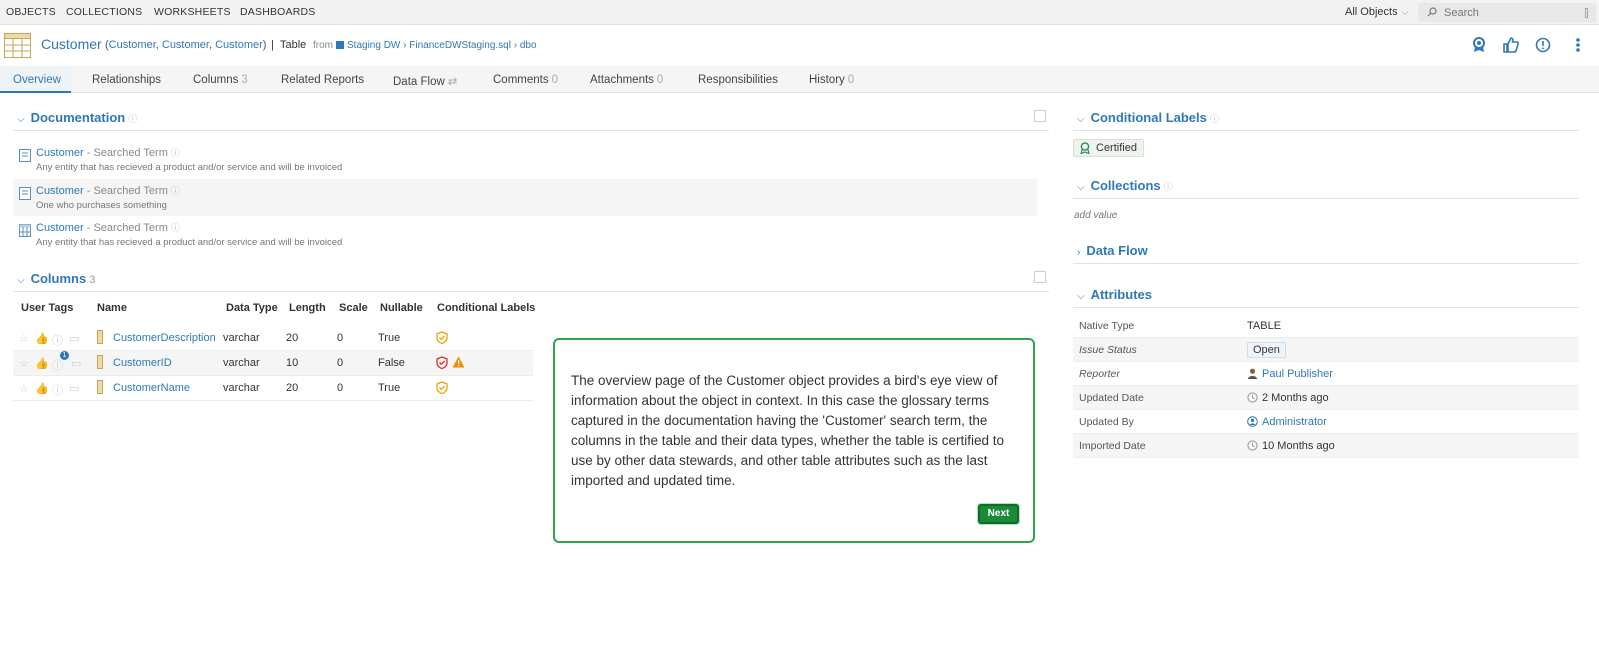 The image size is (1599, 657). I want to click on tab-relationships: Relationships, so click(126, 80).